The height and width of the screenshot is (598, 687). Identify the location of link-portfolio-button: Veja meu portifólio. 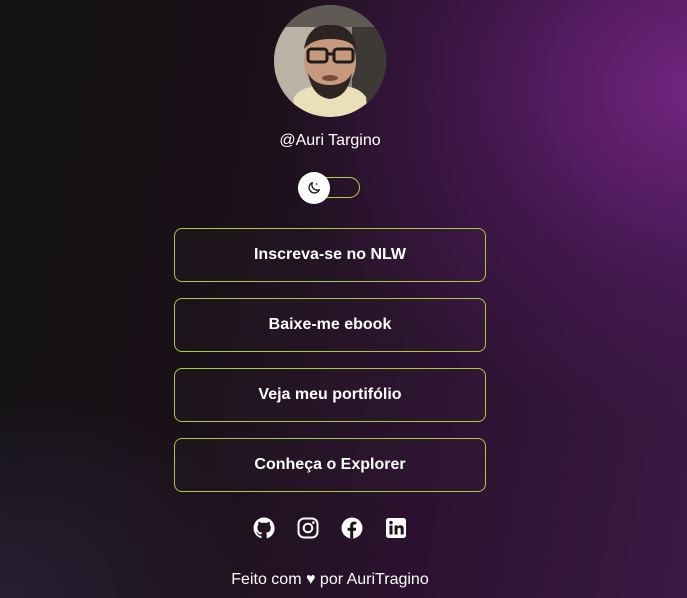
(330, 395).